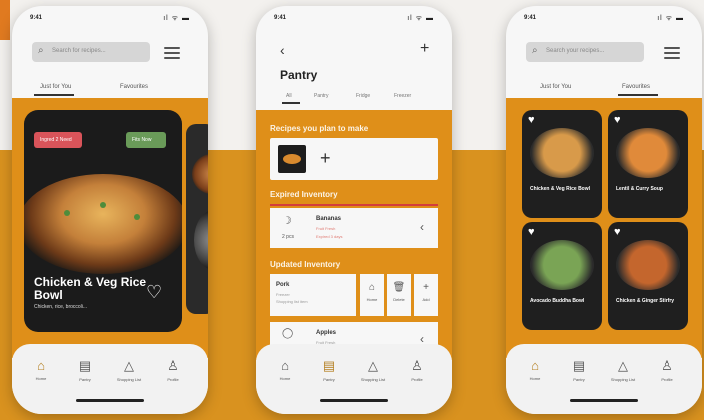 The height and width of the screenshot is (420, 704). I want to click on tab-all: All, so click(289, 96).